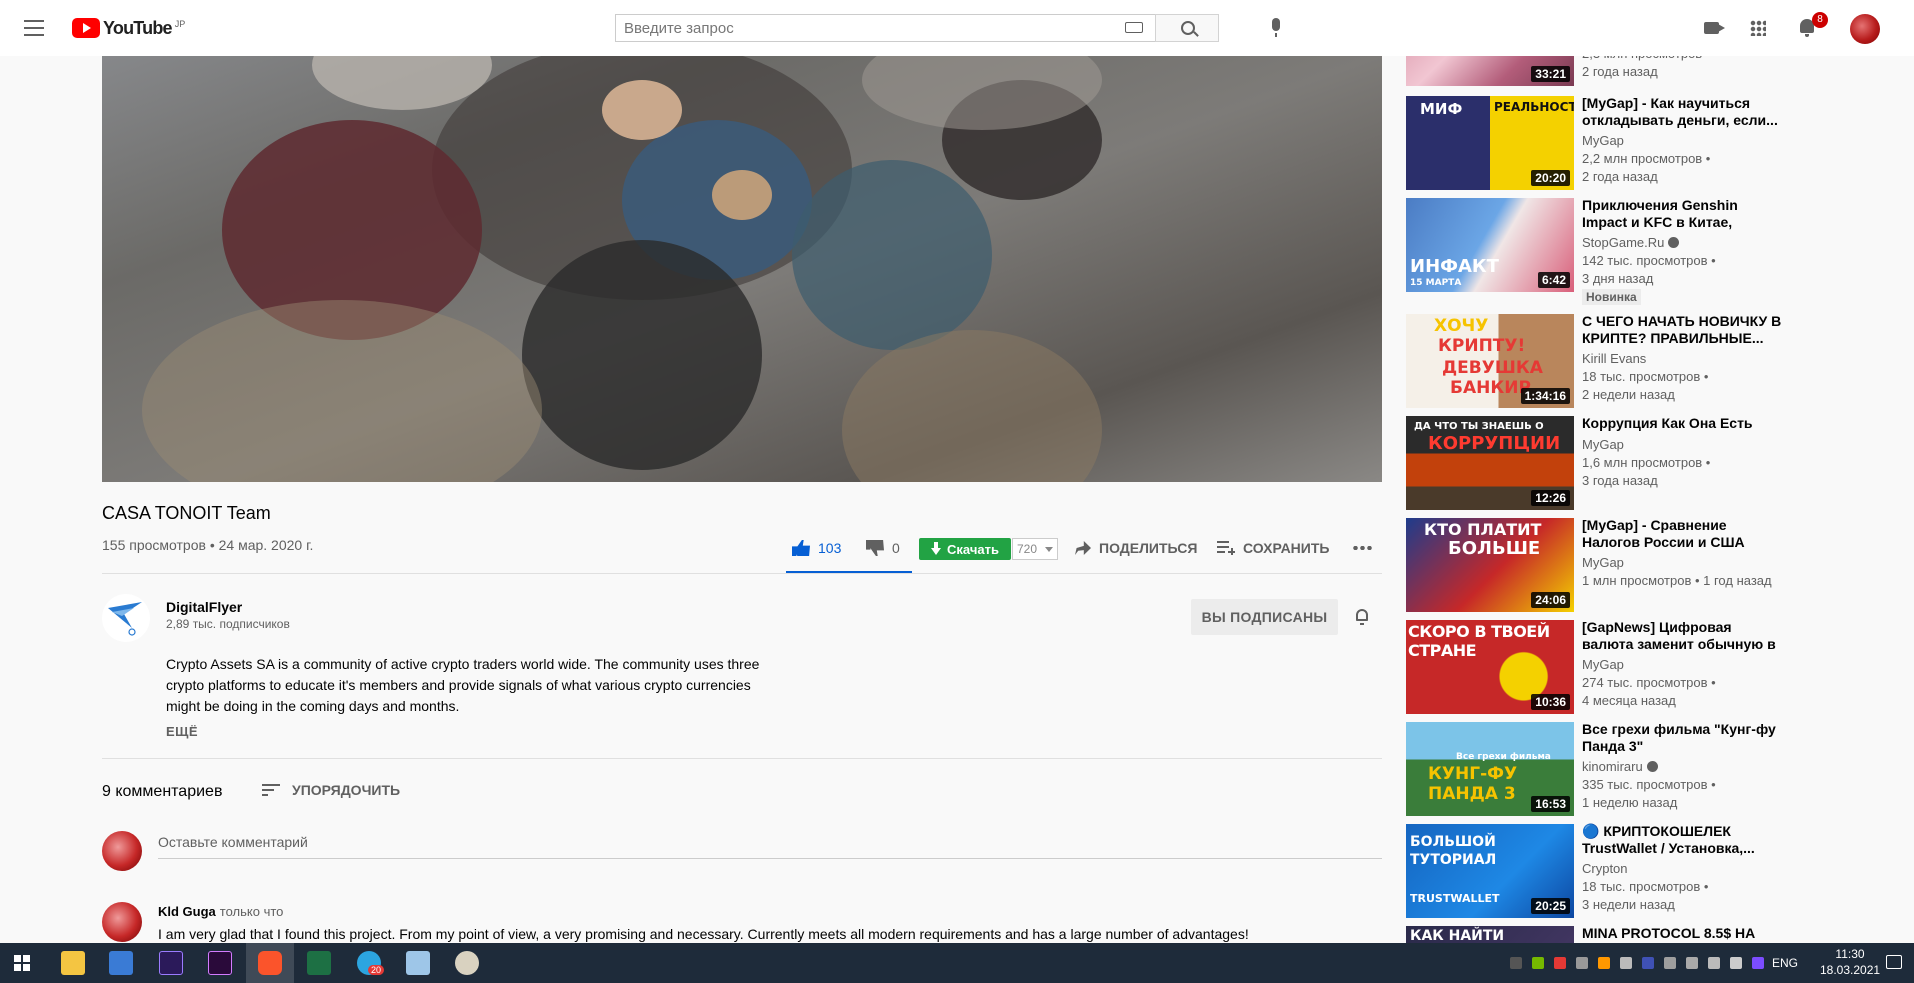  What do you see at coordinates (270, 963) in the screenshot?
I see `brave-browser-icon` at bounding box center [270, 963].